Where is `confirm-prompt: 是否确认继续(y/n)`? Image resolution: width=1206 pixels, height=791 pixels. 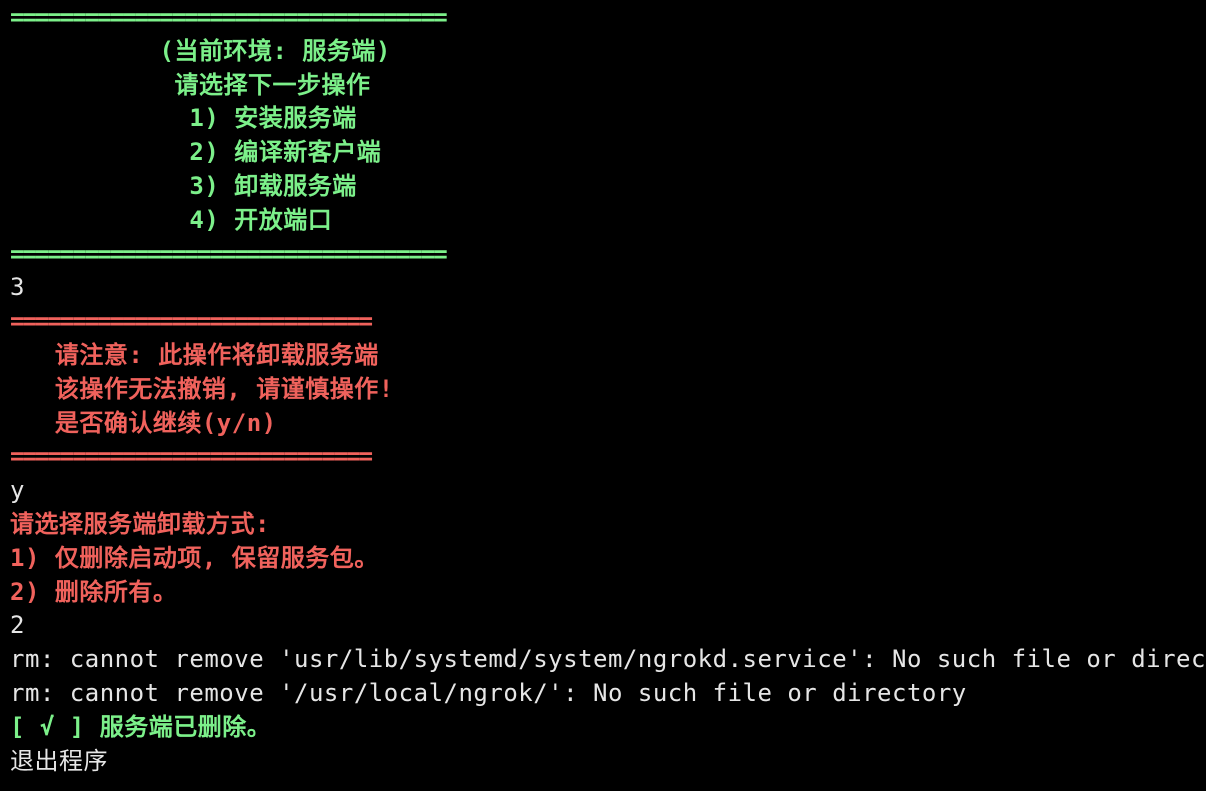 confirm-prompt: 是否确认继续(y/n) is located at coordinates (143, 422).